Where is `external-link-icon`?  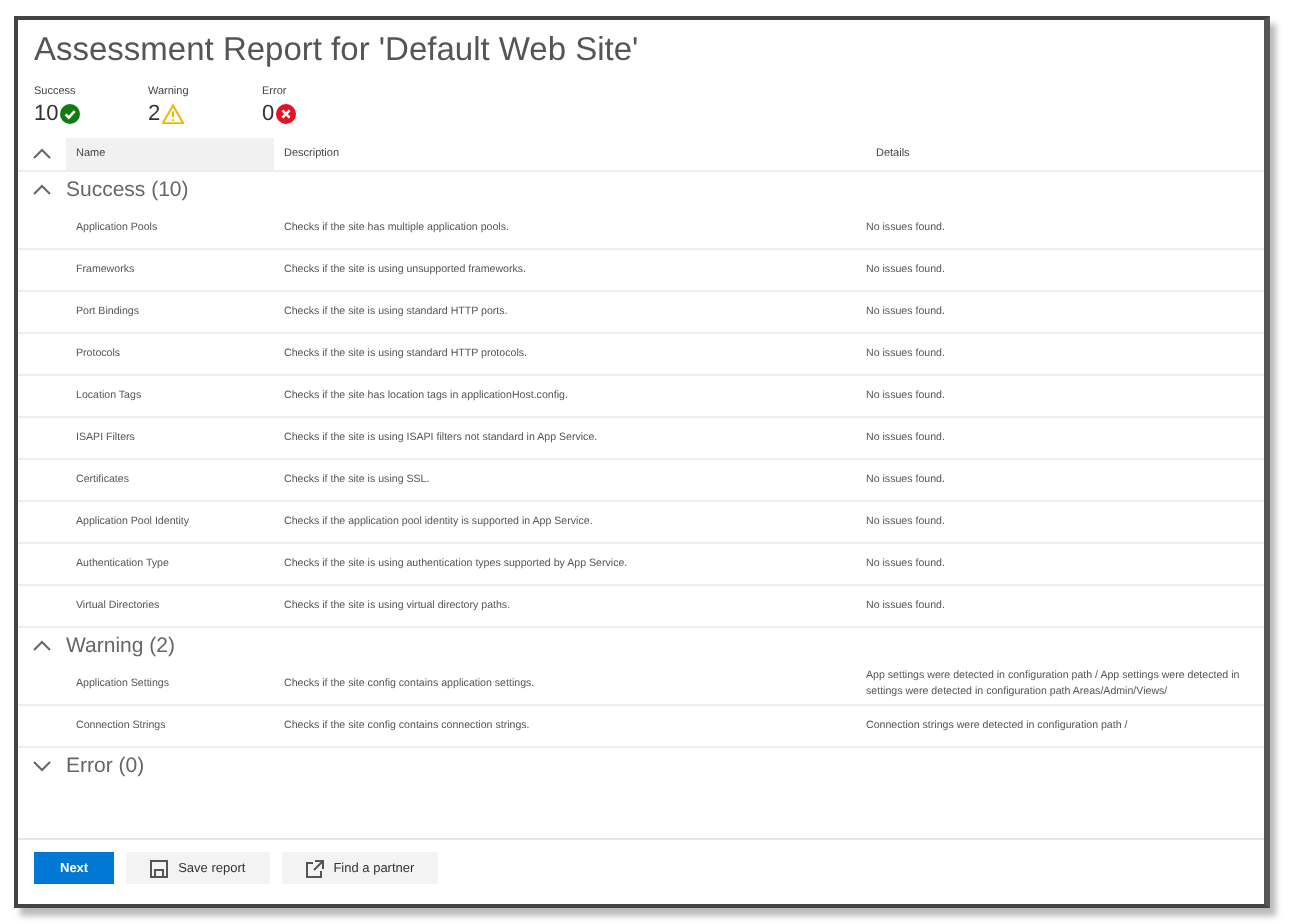 external-link-icon is located at coordinates (314, 868).